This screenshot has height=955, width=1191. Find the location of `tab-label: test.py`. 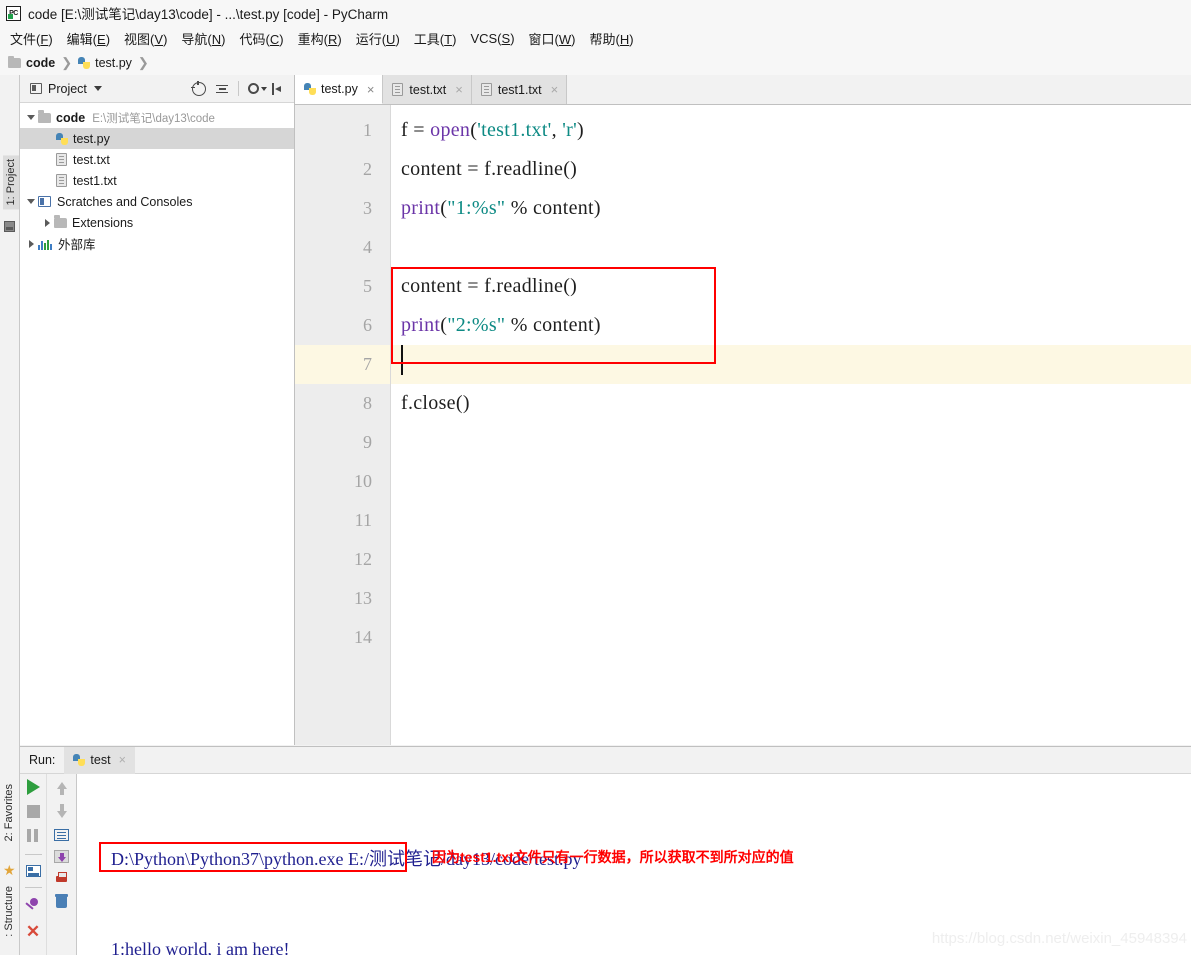

tab-label: test.py is located at coordinates (339, 89).